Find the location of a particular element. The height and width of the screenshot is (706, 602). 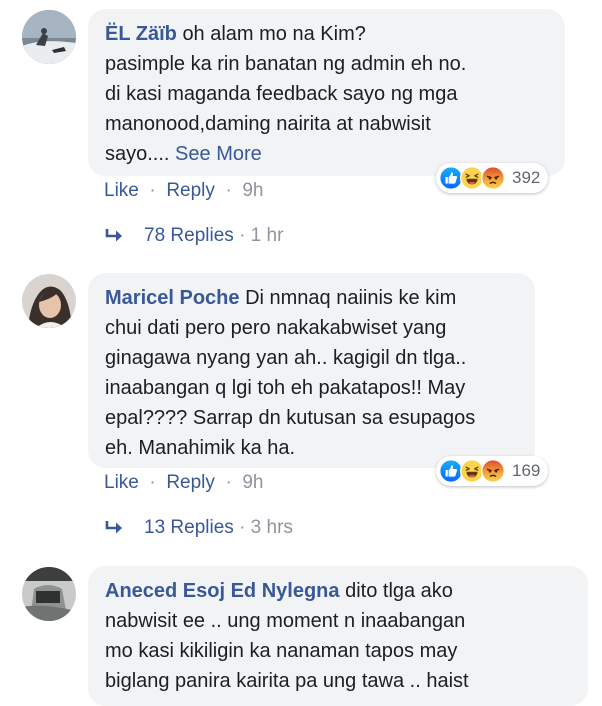

comment-text: manonood,daming nairita at nabwisit is located at coordinates (268, 124).